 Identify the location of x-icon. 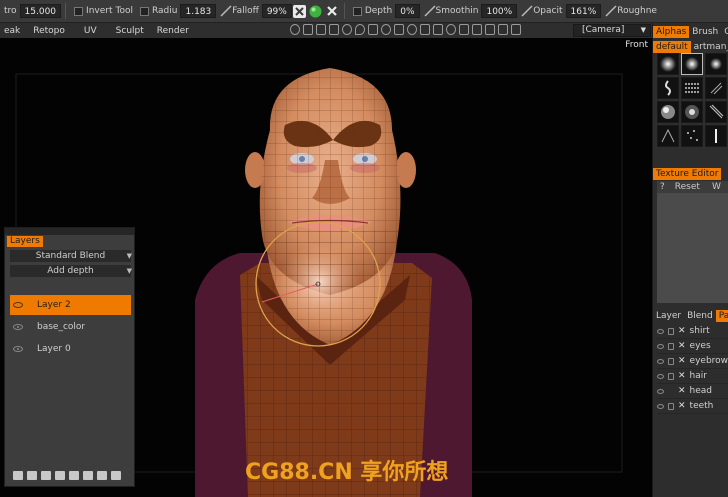
(332, 11).